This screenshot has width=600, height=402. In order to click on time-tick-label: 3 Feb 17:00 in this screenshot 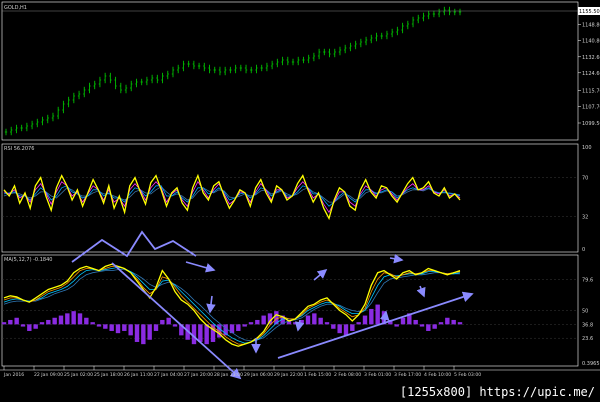, I will do `click(407, 375)`.